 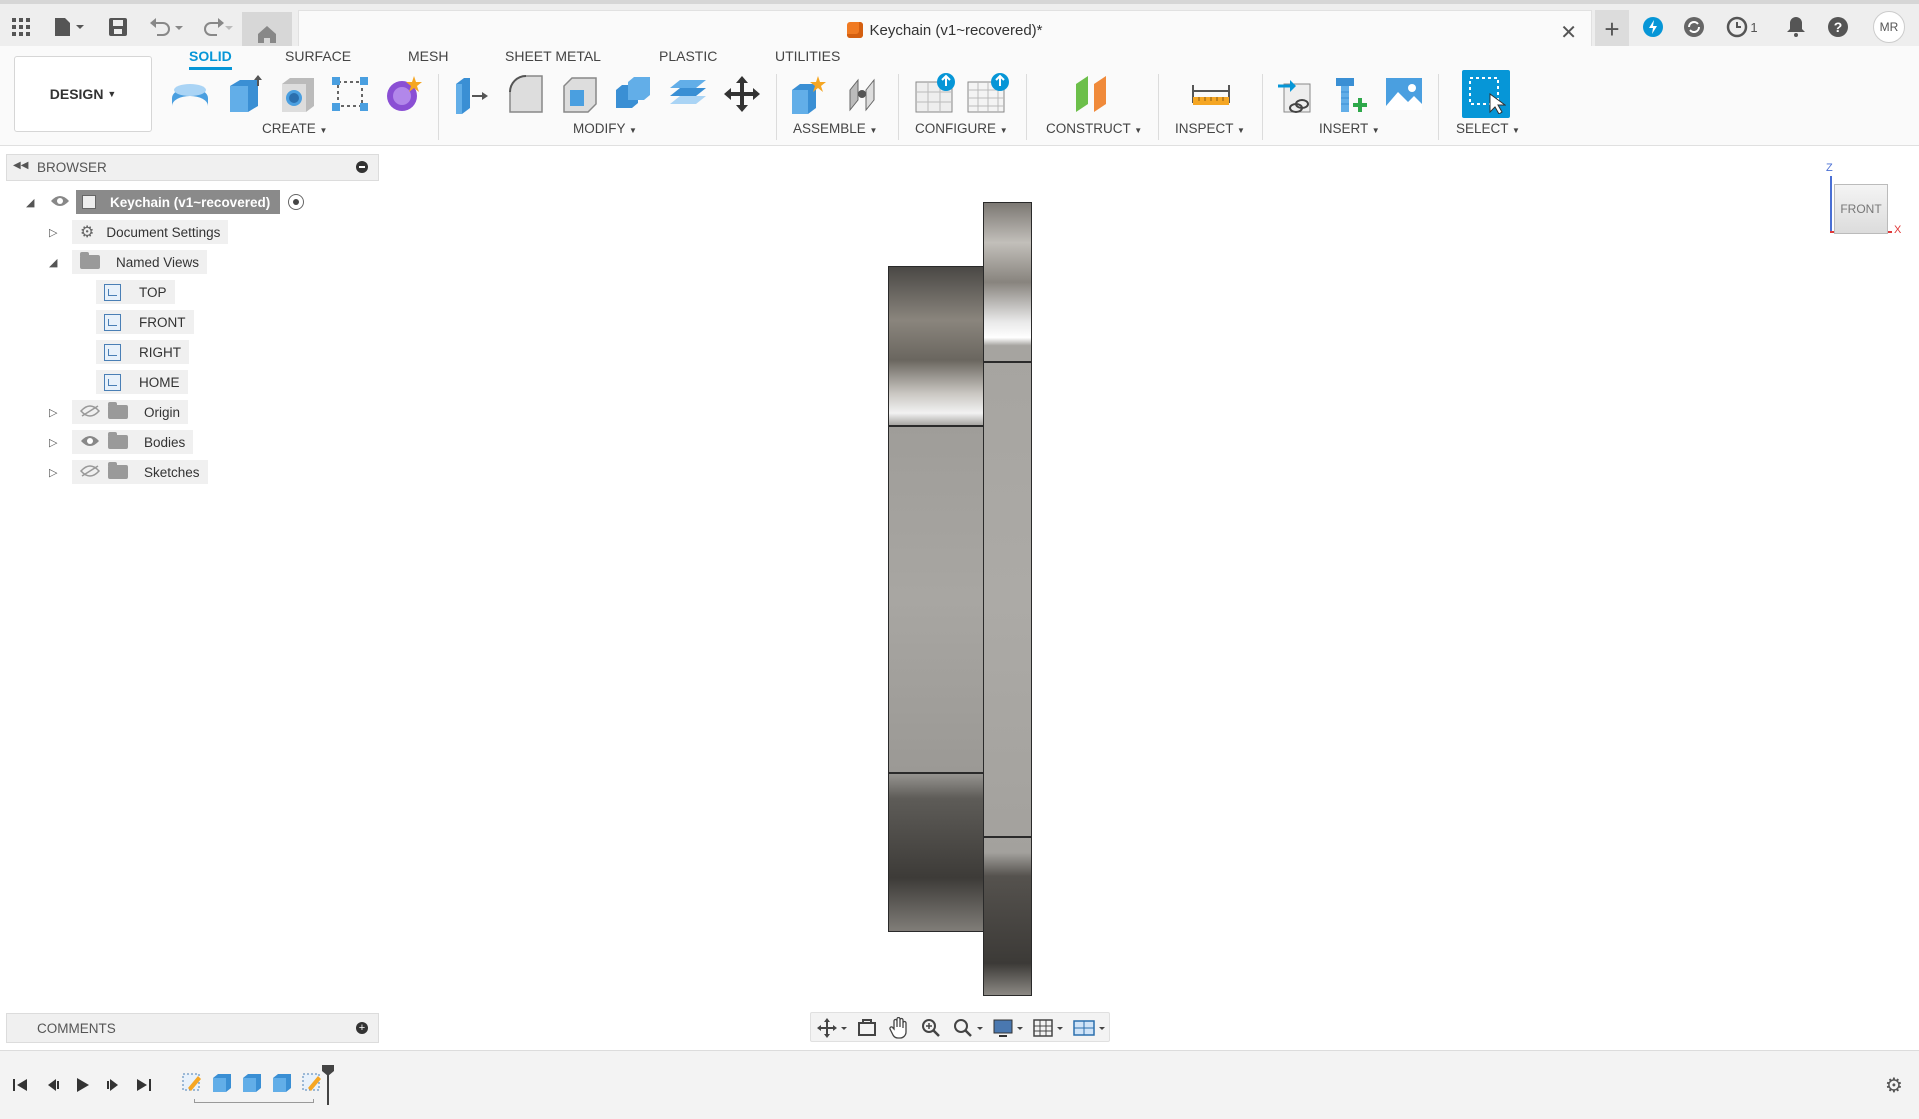 What do you see at coordinates (1350, 94) in the screenshot?
I see `insert-mcmaster-carr-icon` at bounding box center [1350, 94].